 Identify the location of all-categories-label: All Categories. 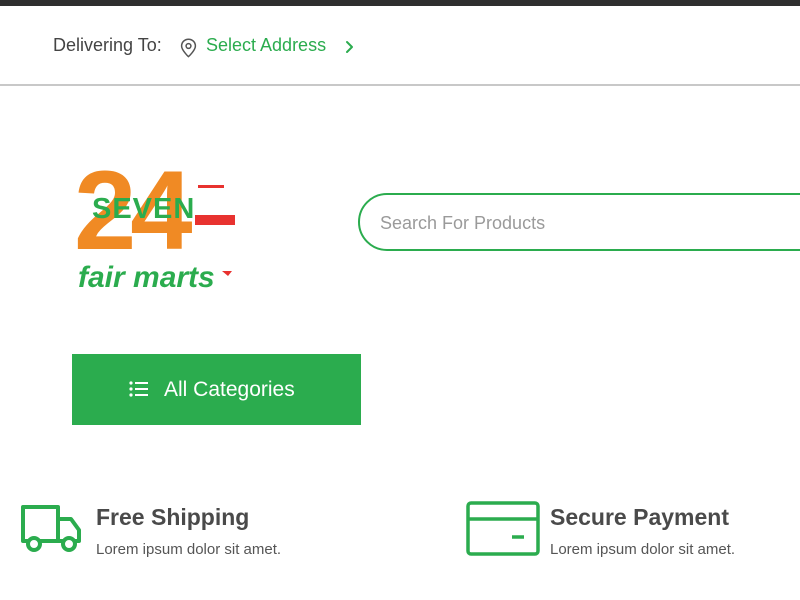
(229, 389).